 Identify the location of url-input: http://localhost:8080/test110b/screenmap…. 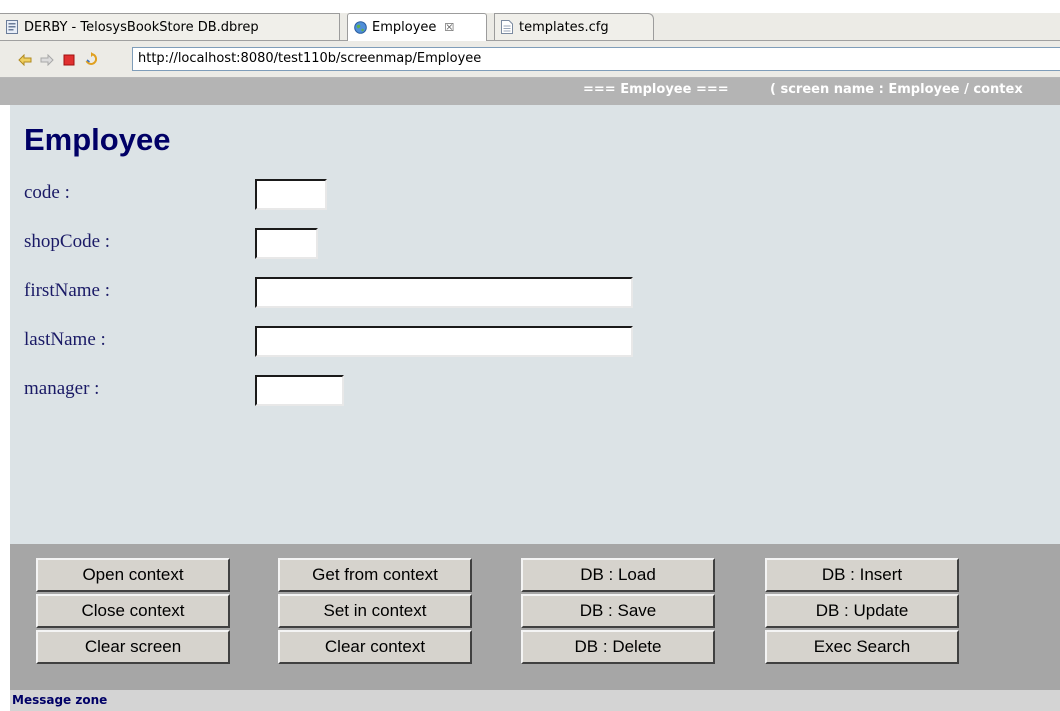
(596, 59).